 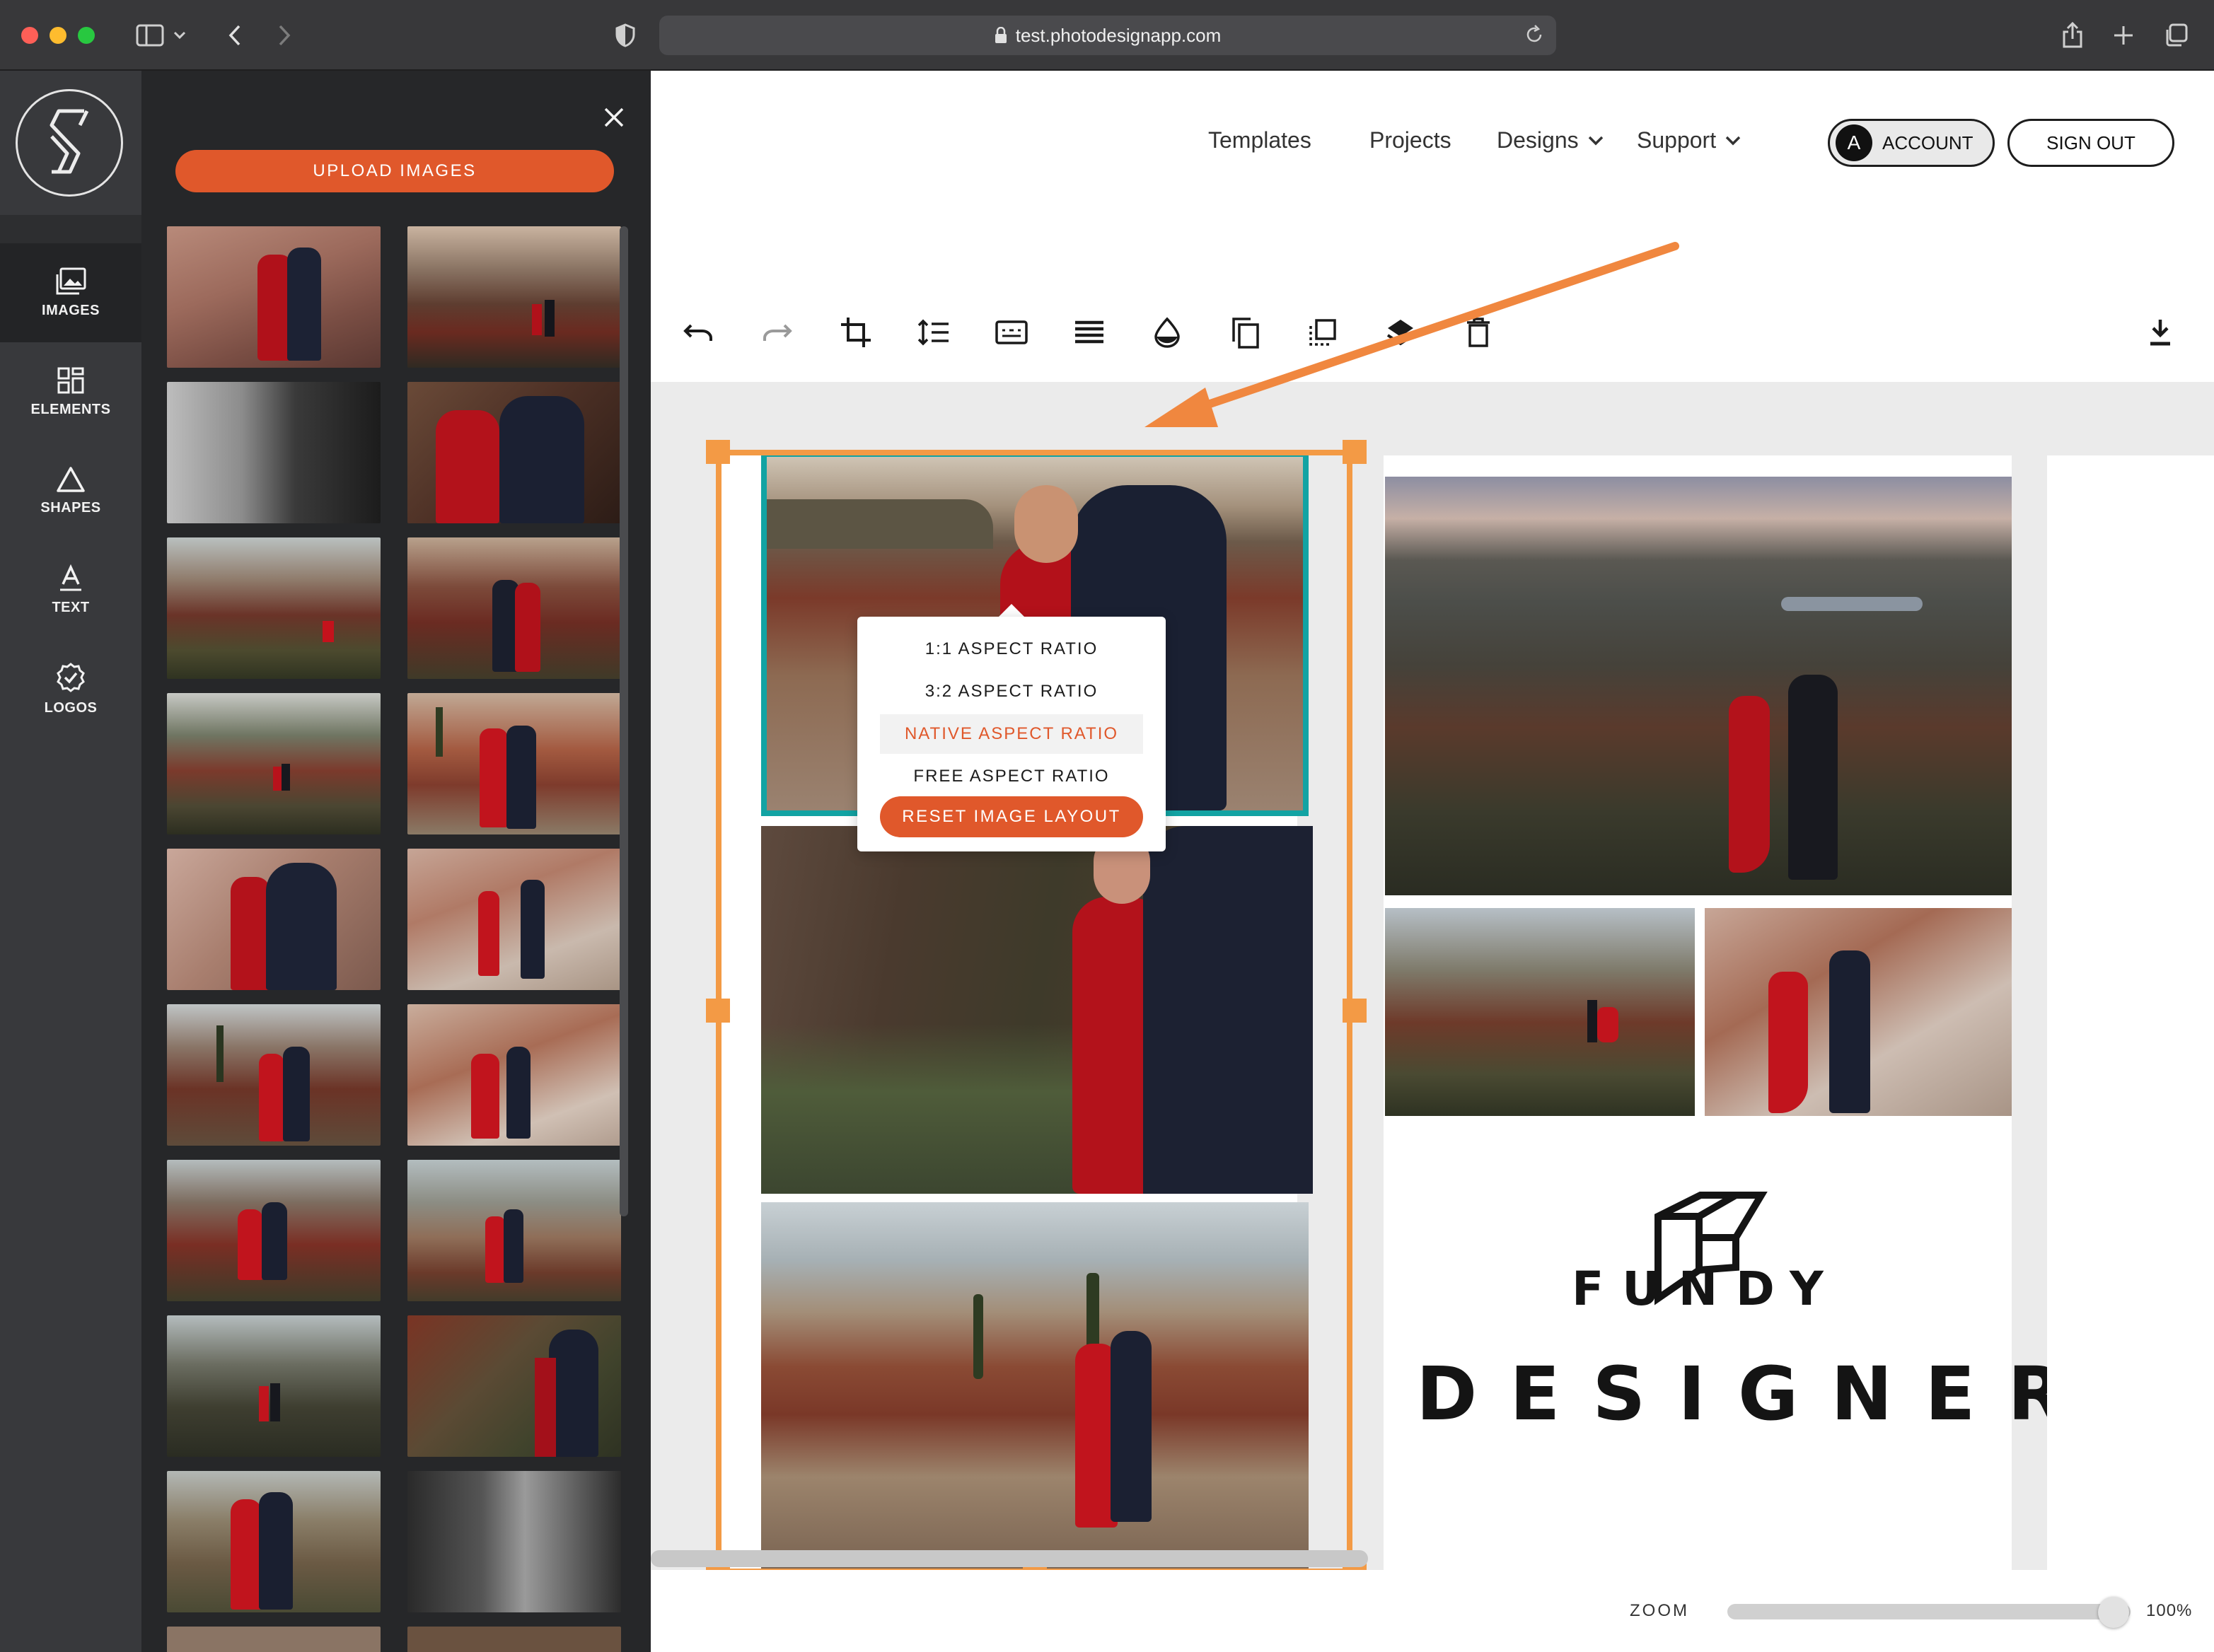 What do you see at coordinates (1011, 816) in the screenshot?
I see `reset-image-layout-button: RESET IMAGE LAYOUT` at bounding box center [1011, 816].